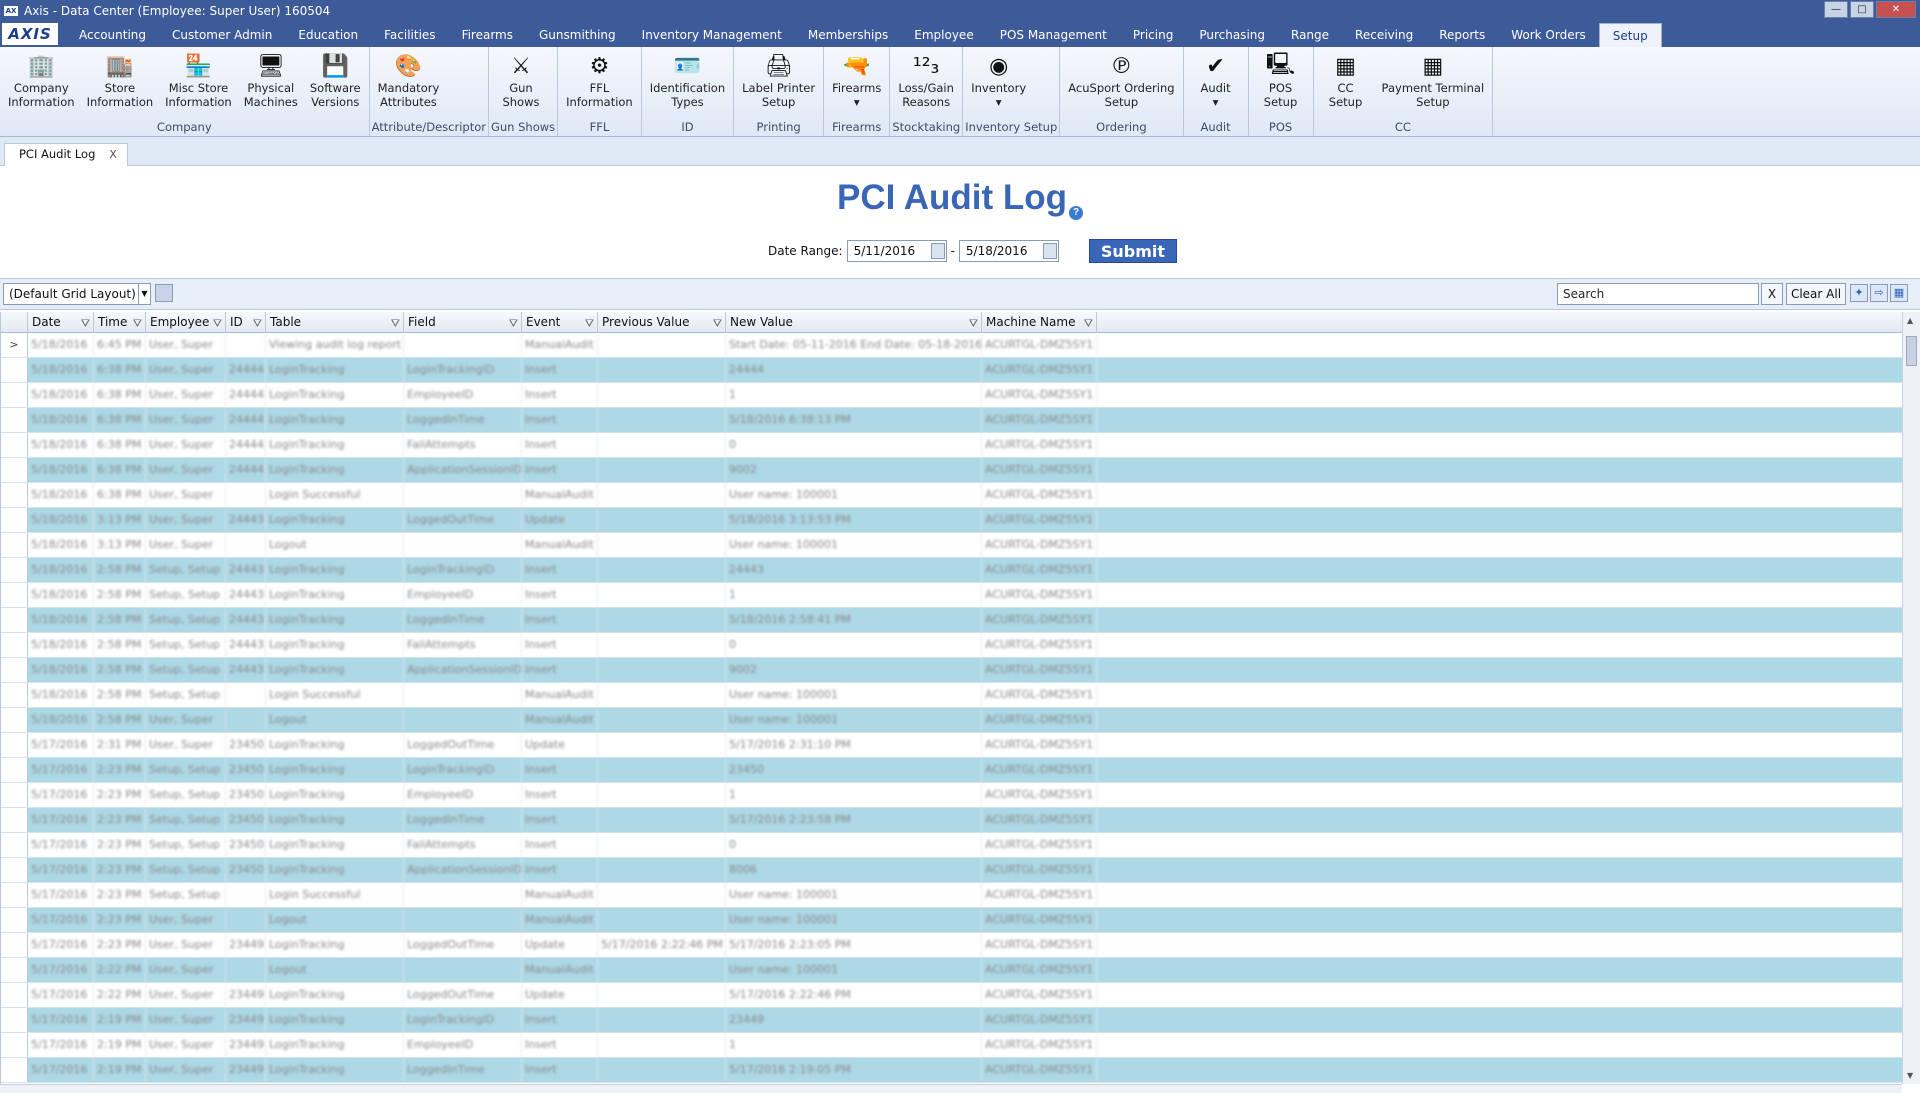 The width and height of the screenshot is (1920, 1093). I want to click on pos-setup-button: 🖳 POS Setup, so click(1281, 83).